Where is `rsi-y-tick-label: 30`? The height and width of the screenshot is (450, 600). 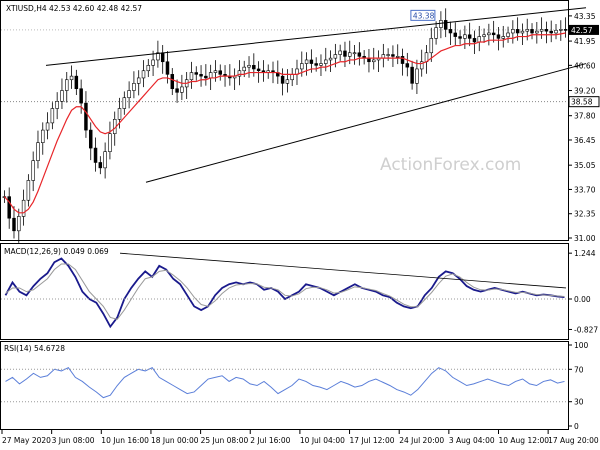
rsi-y-tick-label: 30 is located at coordinates (579, 402).